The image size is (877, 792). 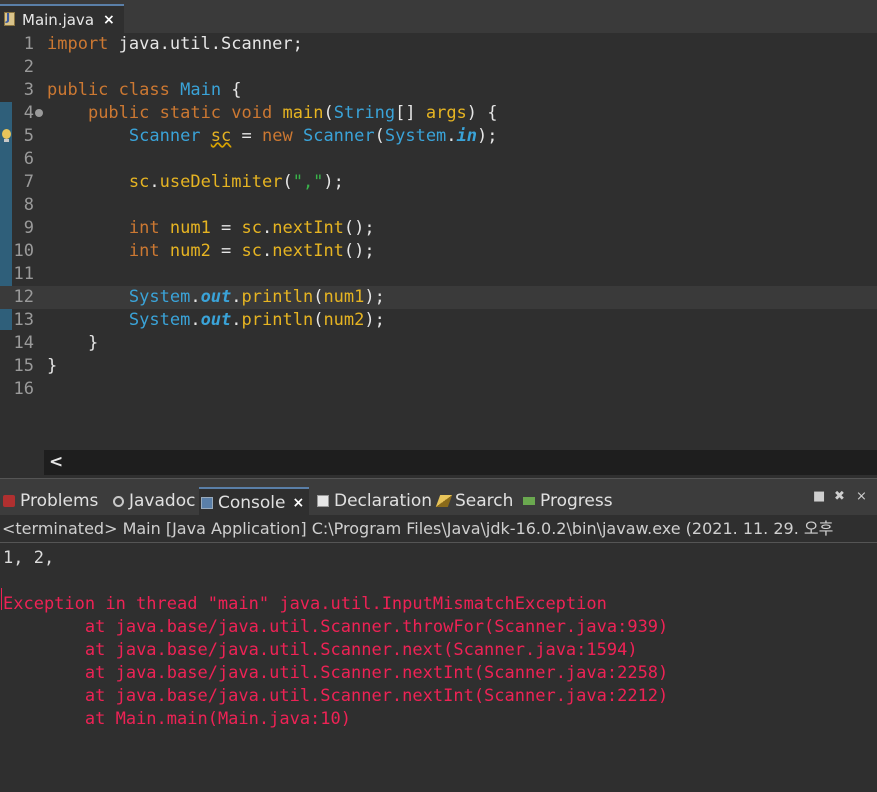 I want to click on code-text: System.out.println(num1);, so click(x=216, y=297).